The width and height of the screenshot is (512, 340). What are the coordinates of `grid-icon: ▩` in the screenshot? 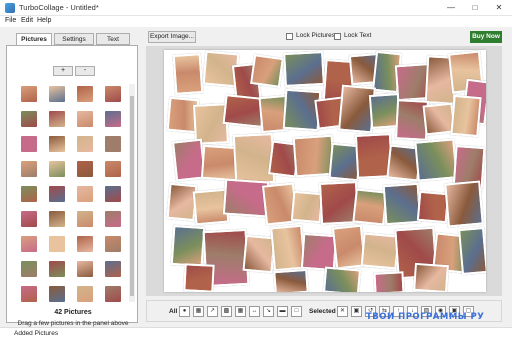 It's located at (226, 311).